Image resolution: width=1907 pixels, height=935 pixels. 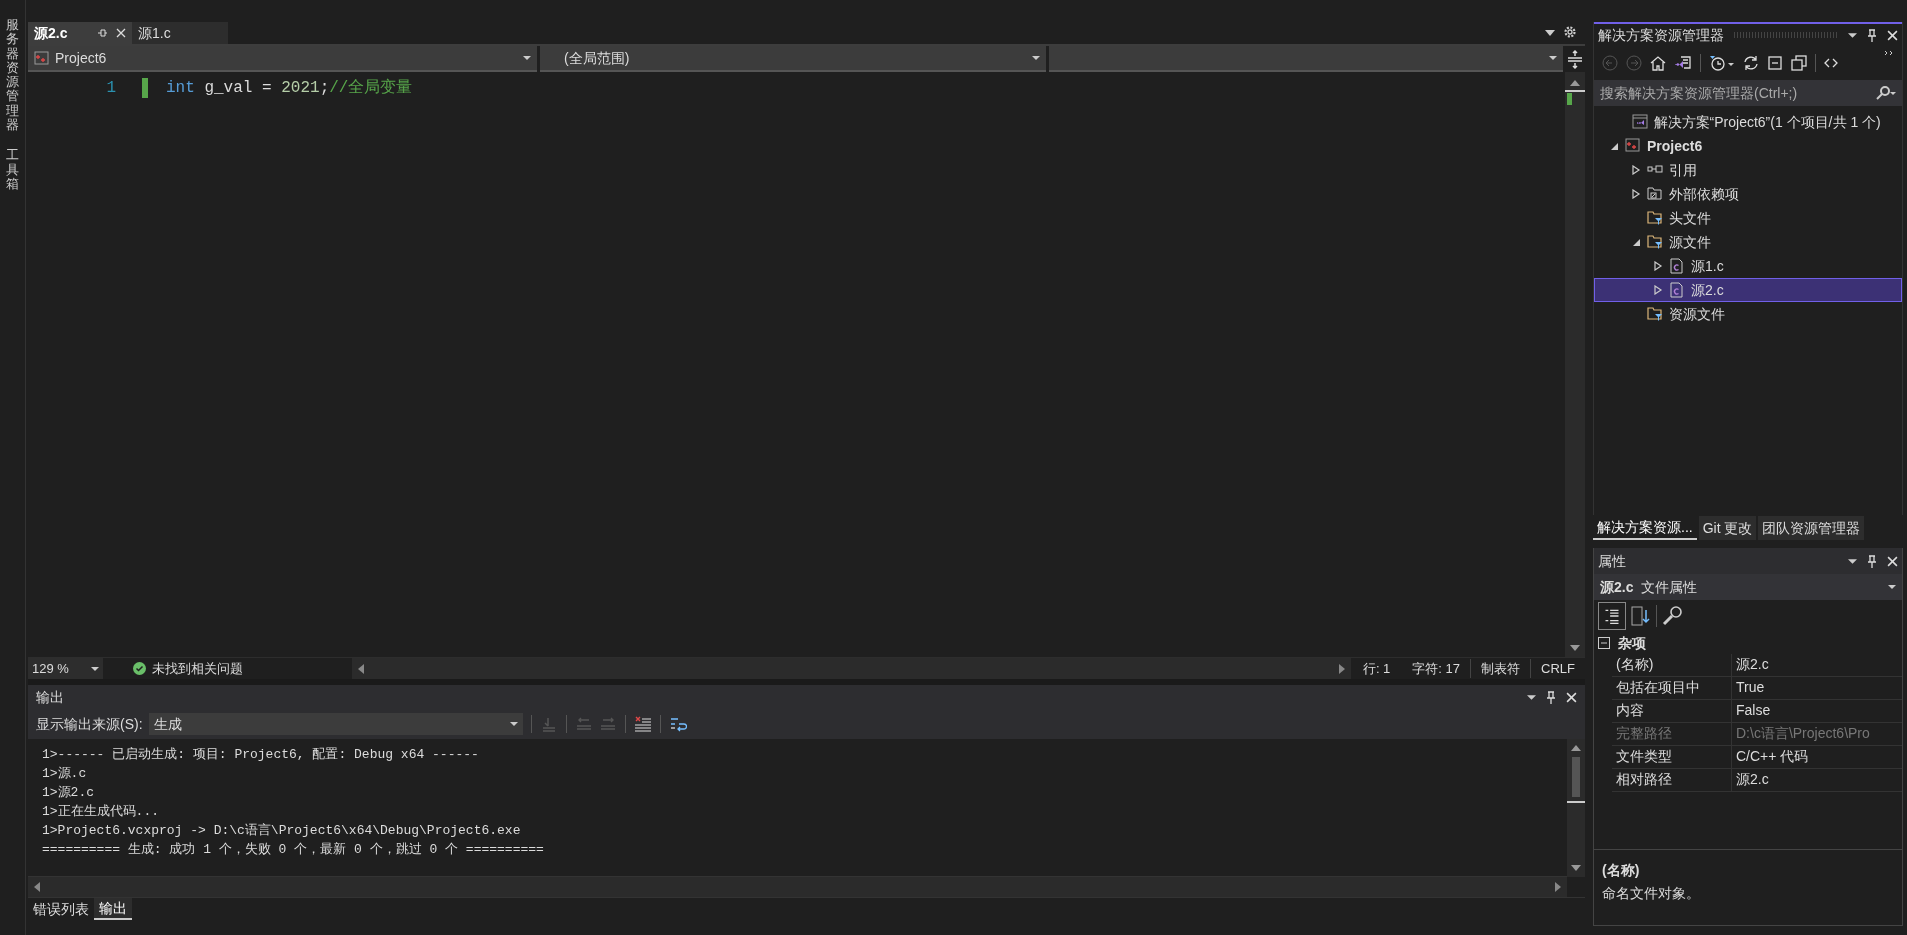 I want to click on line-number: 1, so click(x=110, y=88).